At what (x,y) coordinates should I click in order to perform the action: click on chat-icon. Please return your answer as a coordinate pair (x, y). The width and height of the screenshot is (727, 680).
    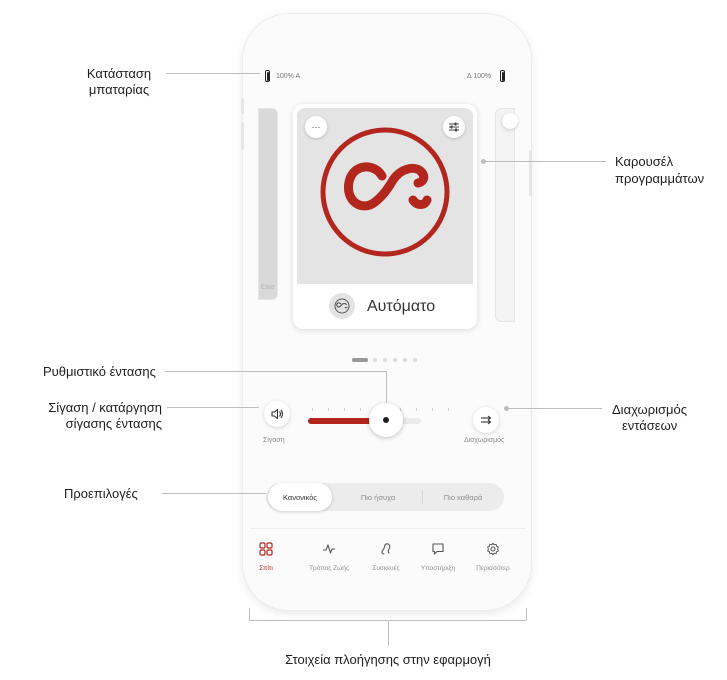
    Looking at the image, I should click on (438, 549).